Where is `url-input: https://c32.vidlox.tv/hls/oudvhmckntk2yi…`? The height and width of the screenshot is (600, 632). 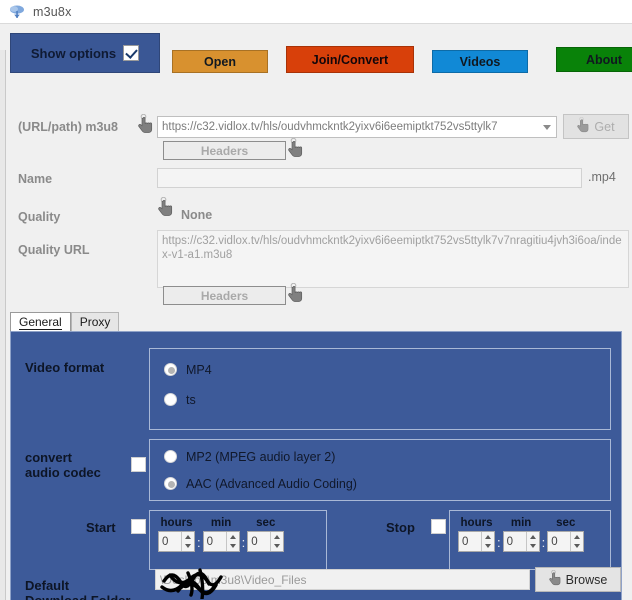 url-input: https://c32.vidlox.tv/hls/oudvhmckntk2yi… is located at coordinates (348, 127).